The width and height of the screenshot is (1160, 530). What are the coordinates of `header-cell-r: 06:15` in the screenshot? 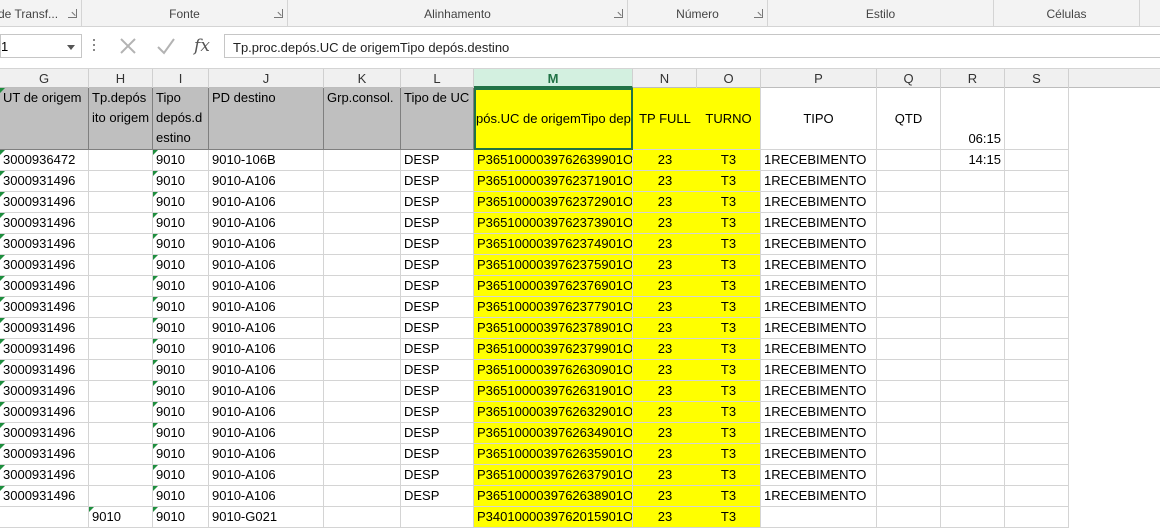 It's located at (973, 119).